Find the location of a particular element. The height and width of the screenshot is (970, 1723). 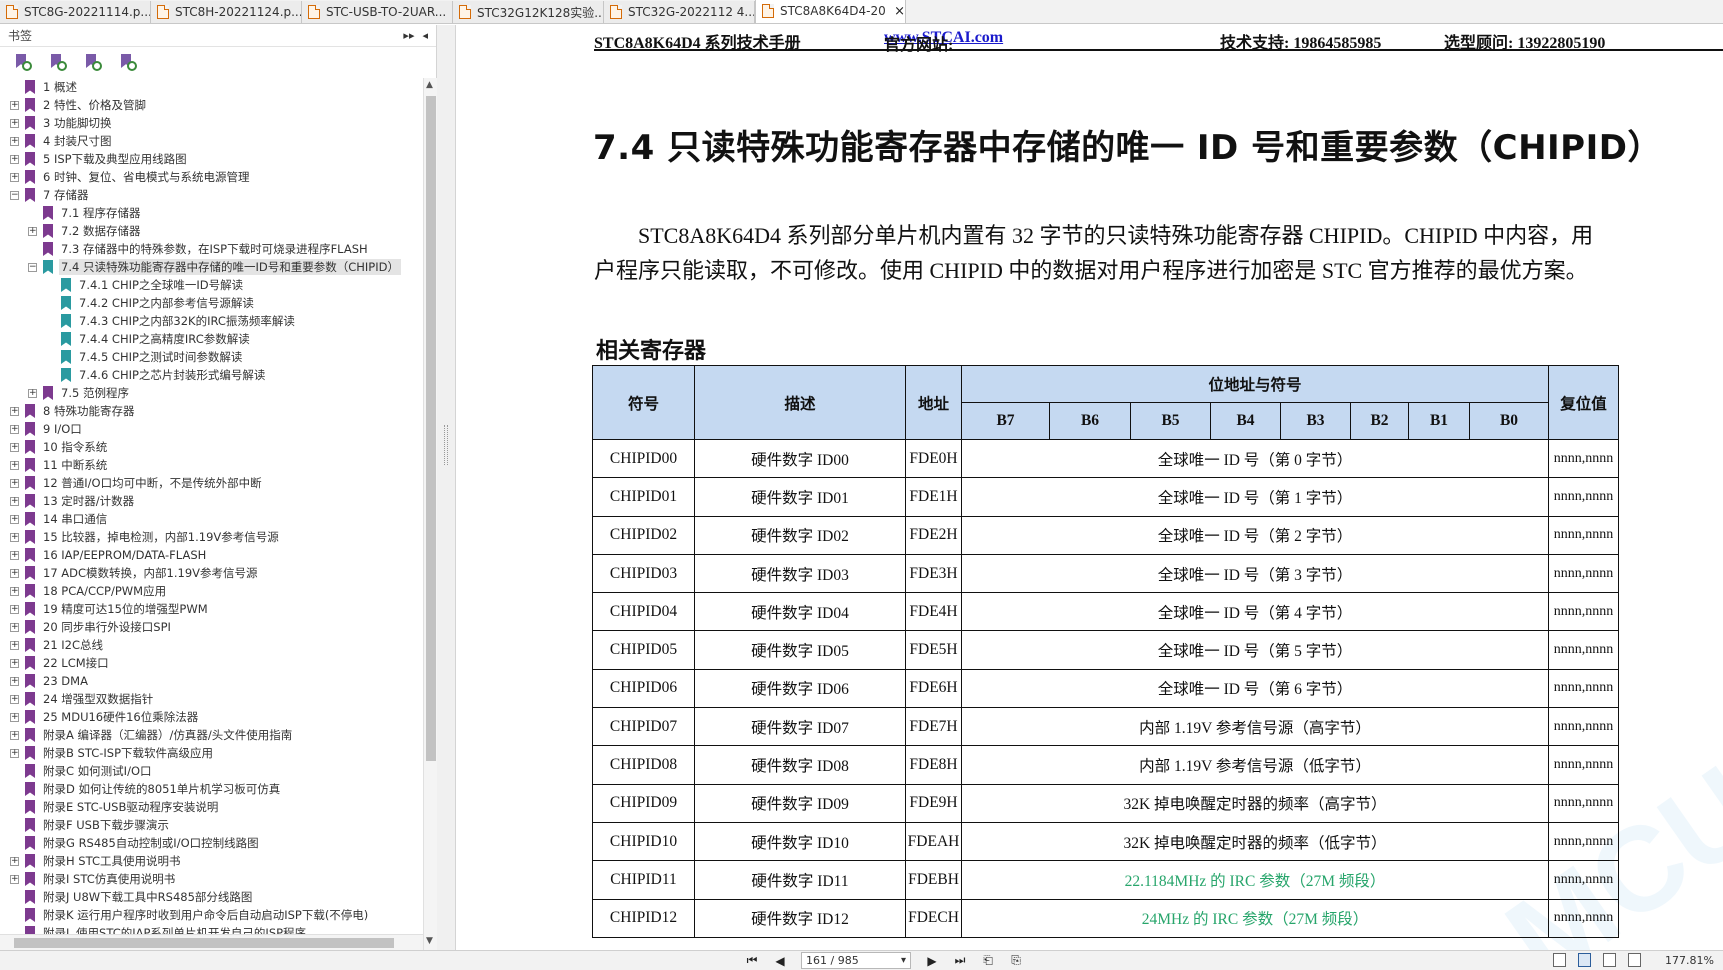

bookmark-item: − 7 存储器 is located at coordinates (211, 195).